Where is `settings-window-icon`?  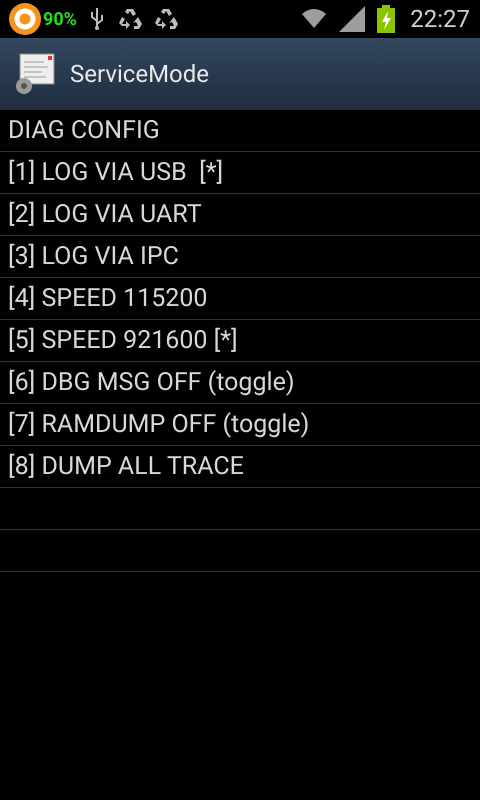 settings-window-icon is located at coordinates (35, 74).